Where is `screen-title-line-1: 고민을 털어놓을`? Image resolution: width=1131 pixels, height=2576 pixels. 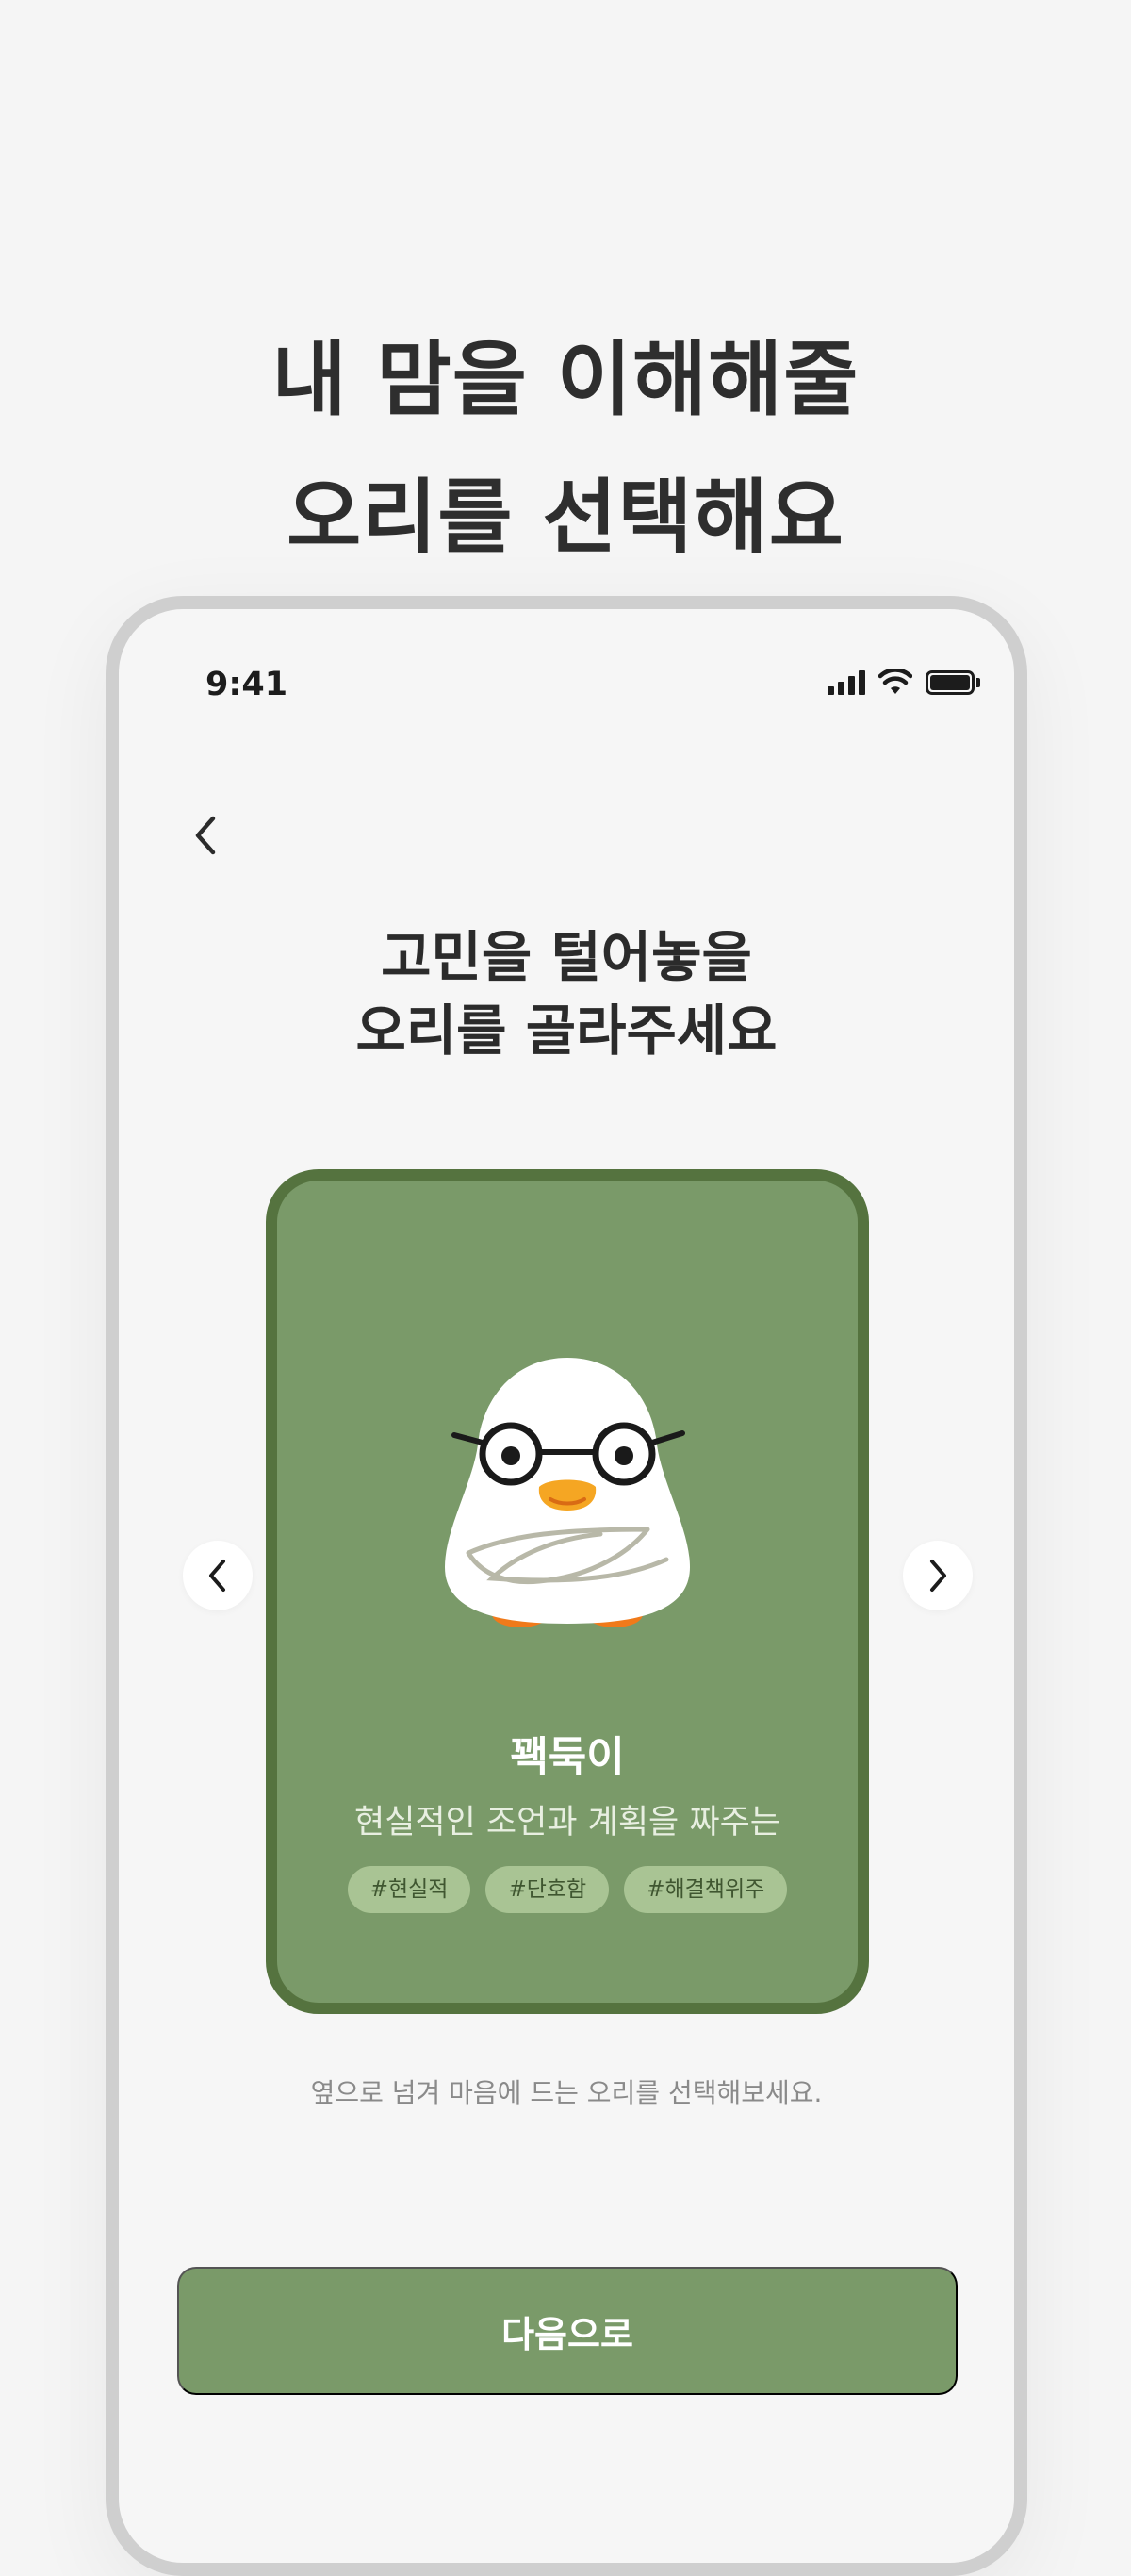 screen-title-line-1: 고민을 털어놓을 is located at coordinates (566, 957).